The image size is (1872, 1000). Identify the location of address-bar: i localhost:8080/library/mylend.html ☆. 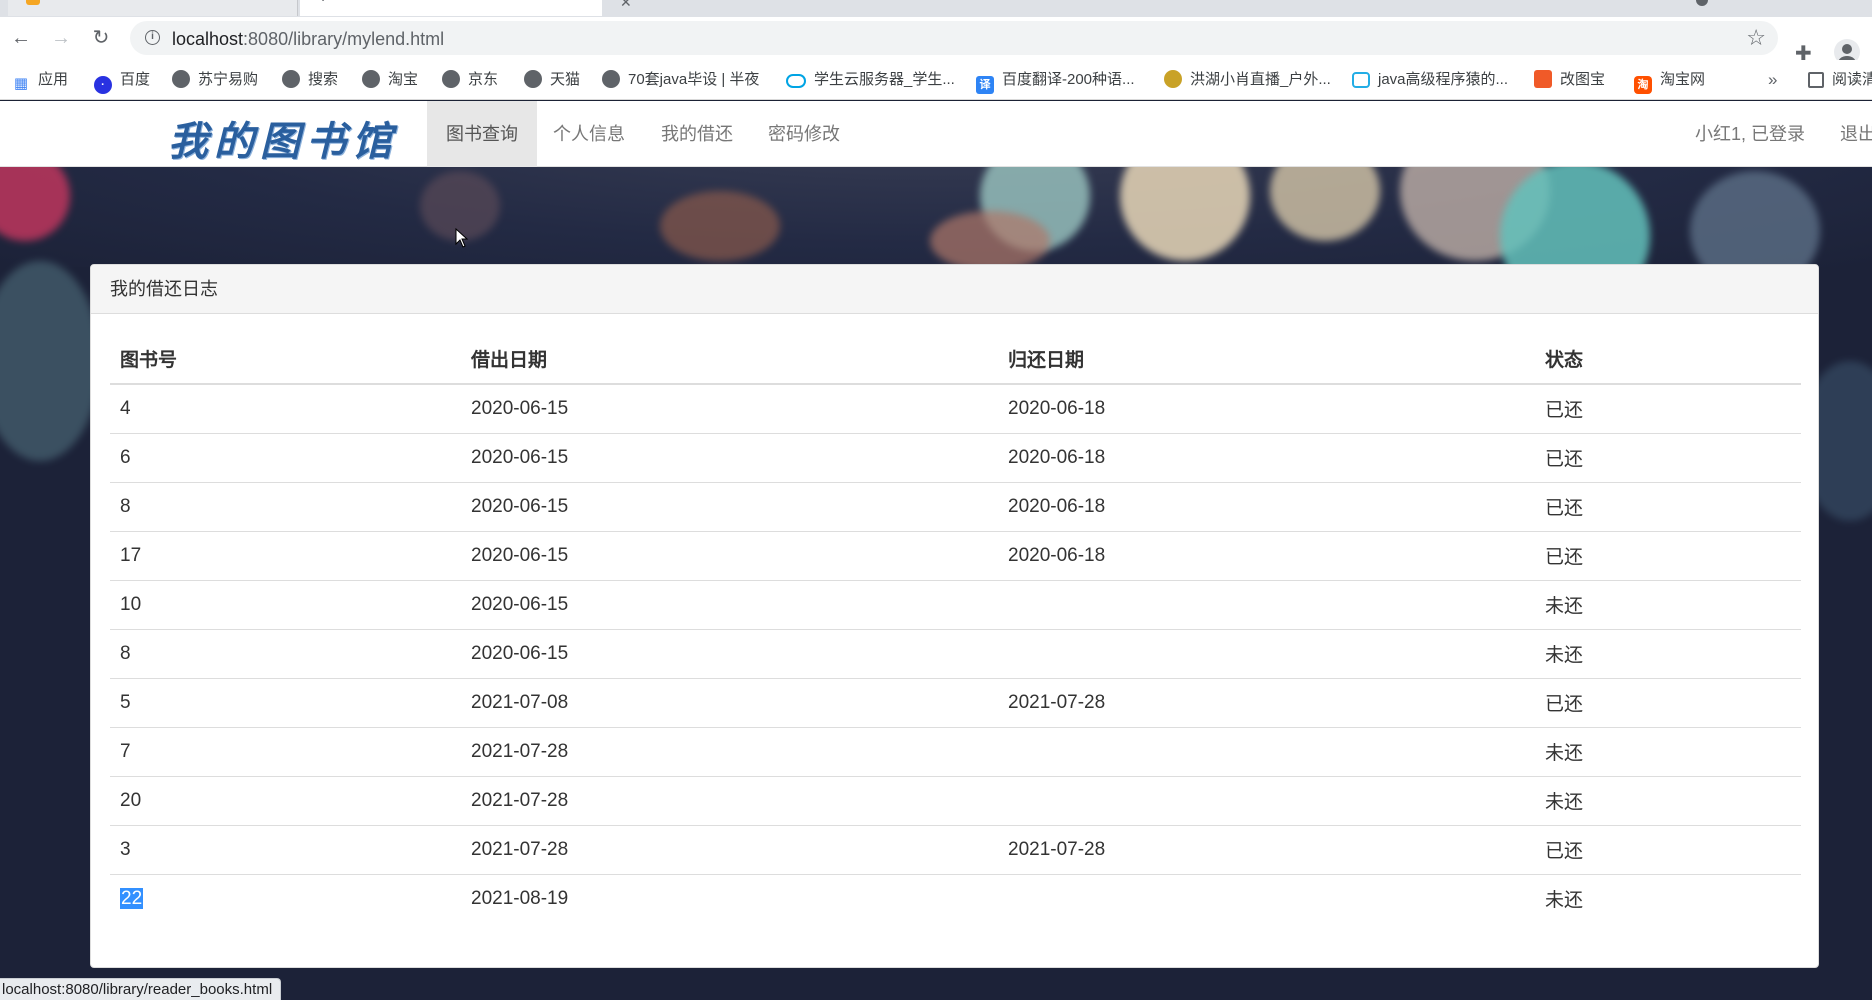
(954, 38).